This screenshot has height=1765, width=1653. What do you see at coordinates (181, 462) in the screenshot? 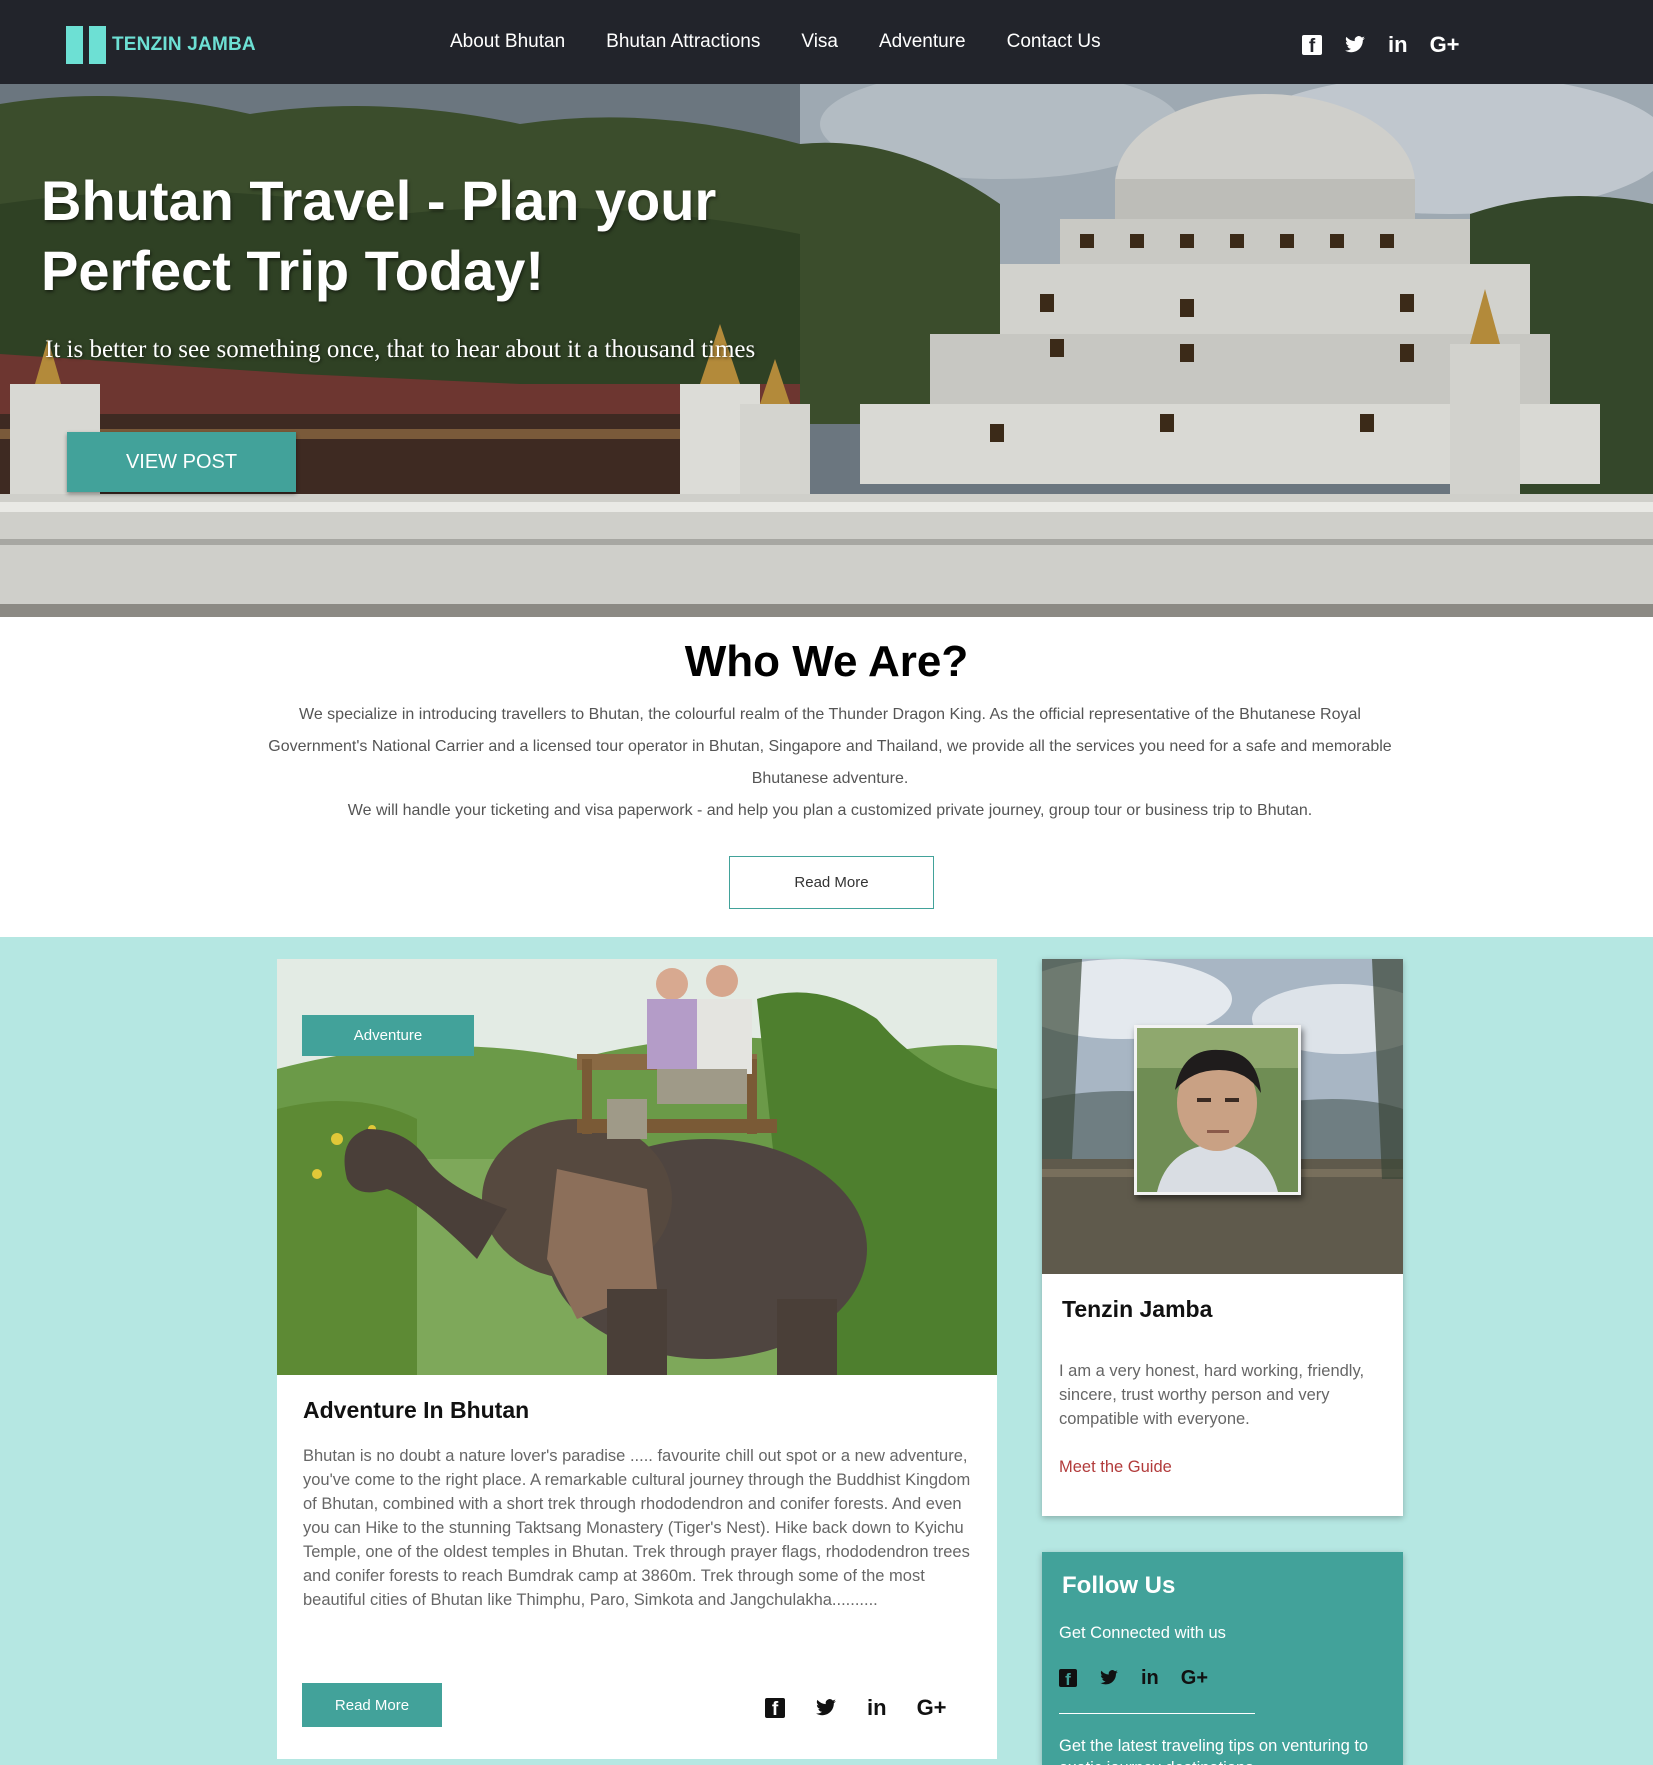
I see `view-post-button: VIEW POST` at bounding box center [181, 462].